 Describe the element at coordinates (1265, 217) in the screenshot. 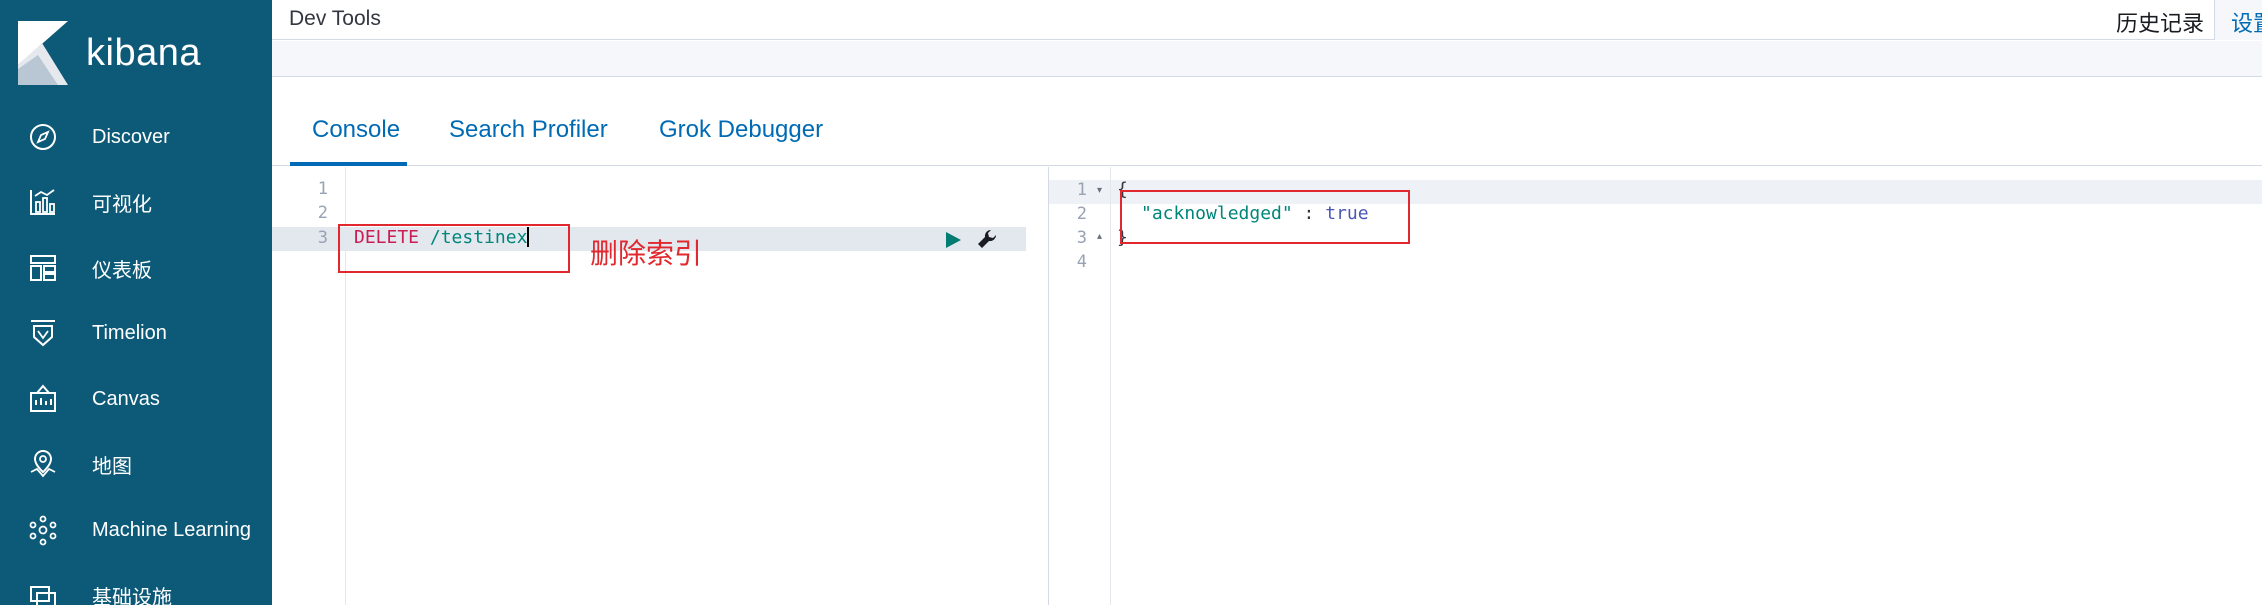

I see `annotation-box-response` at that location.